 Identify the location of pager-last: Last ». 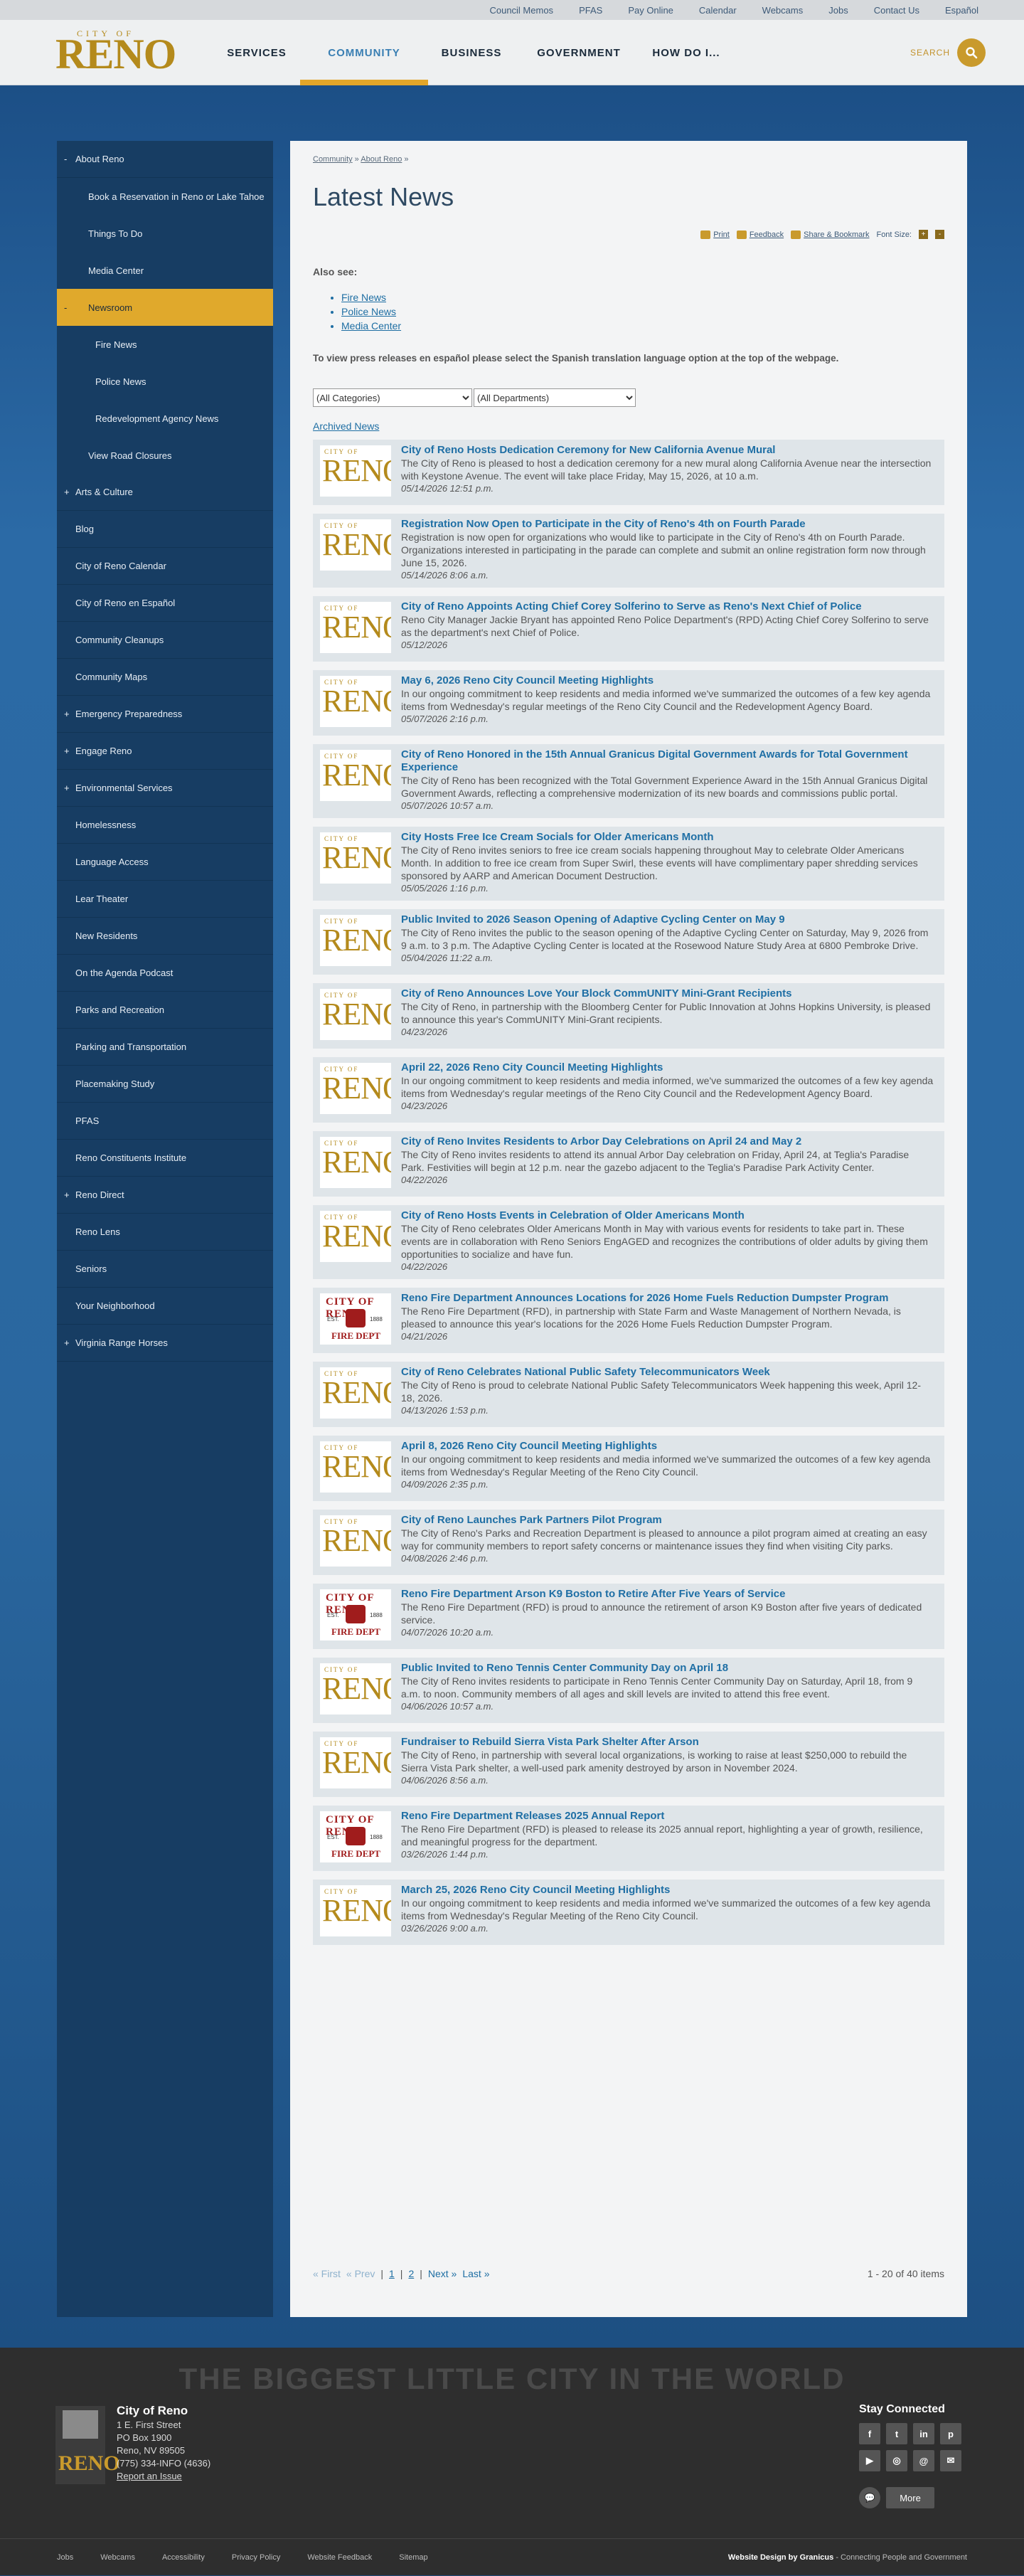
(475, 2273).